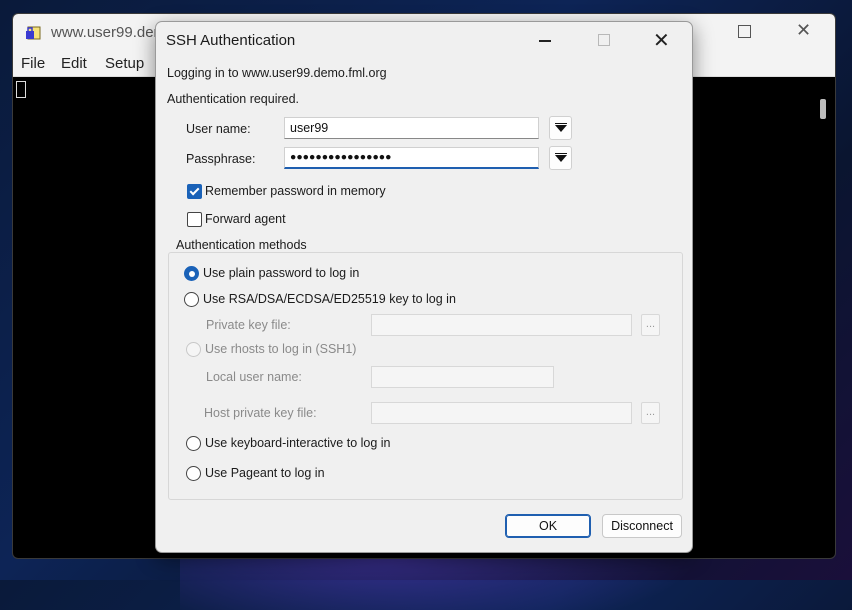 The width and height of the screenshot is (852, 610). Describe the element at coordinates (254, 377) in the screenshot. I see `local-user-label: Local user name:` at that location.